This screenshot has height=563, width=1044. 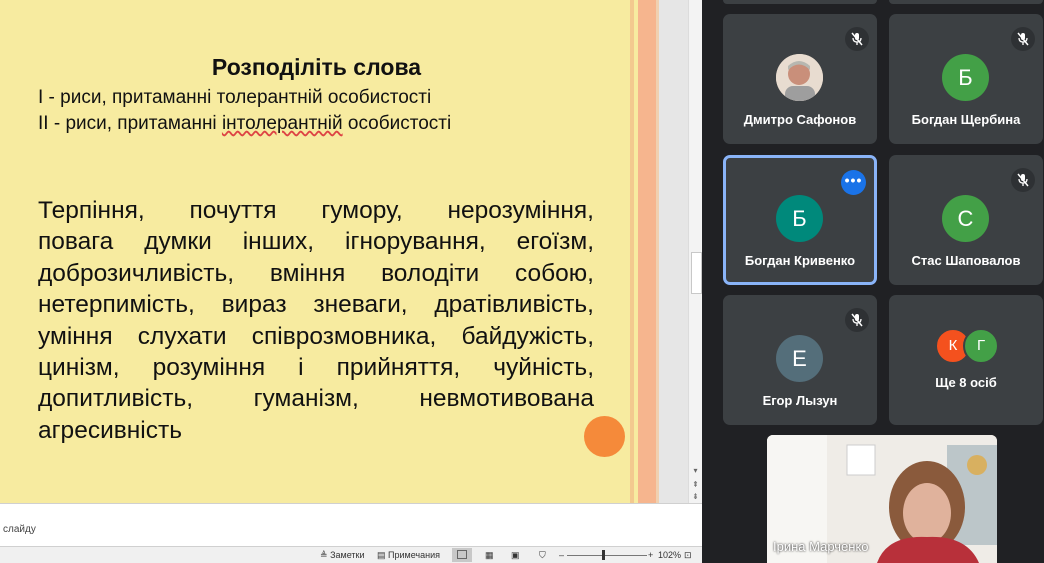 What do you see at coordinates (821, 546) in the screenshot?
I see `self-name-label: Ірина Марченко` at bounding box center [821, 546].